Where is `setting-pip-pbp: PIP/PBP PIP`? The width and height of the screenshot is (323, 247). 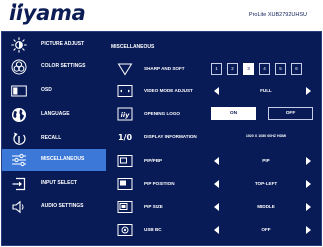 setting-pip-pbp: PIP/PBP PIP is located at coordinates (214, 161).